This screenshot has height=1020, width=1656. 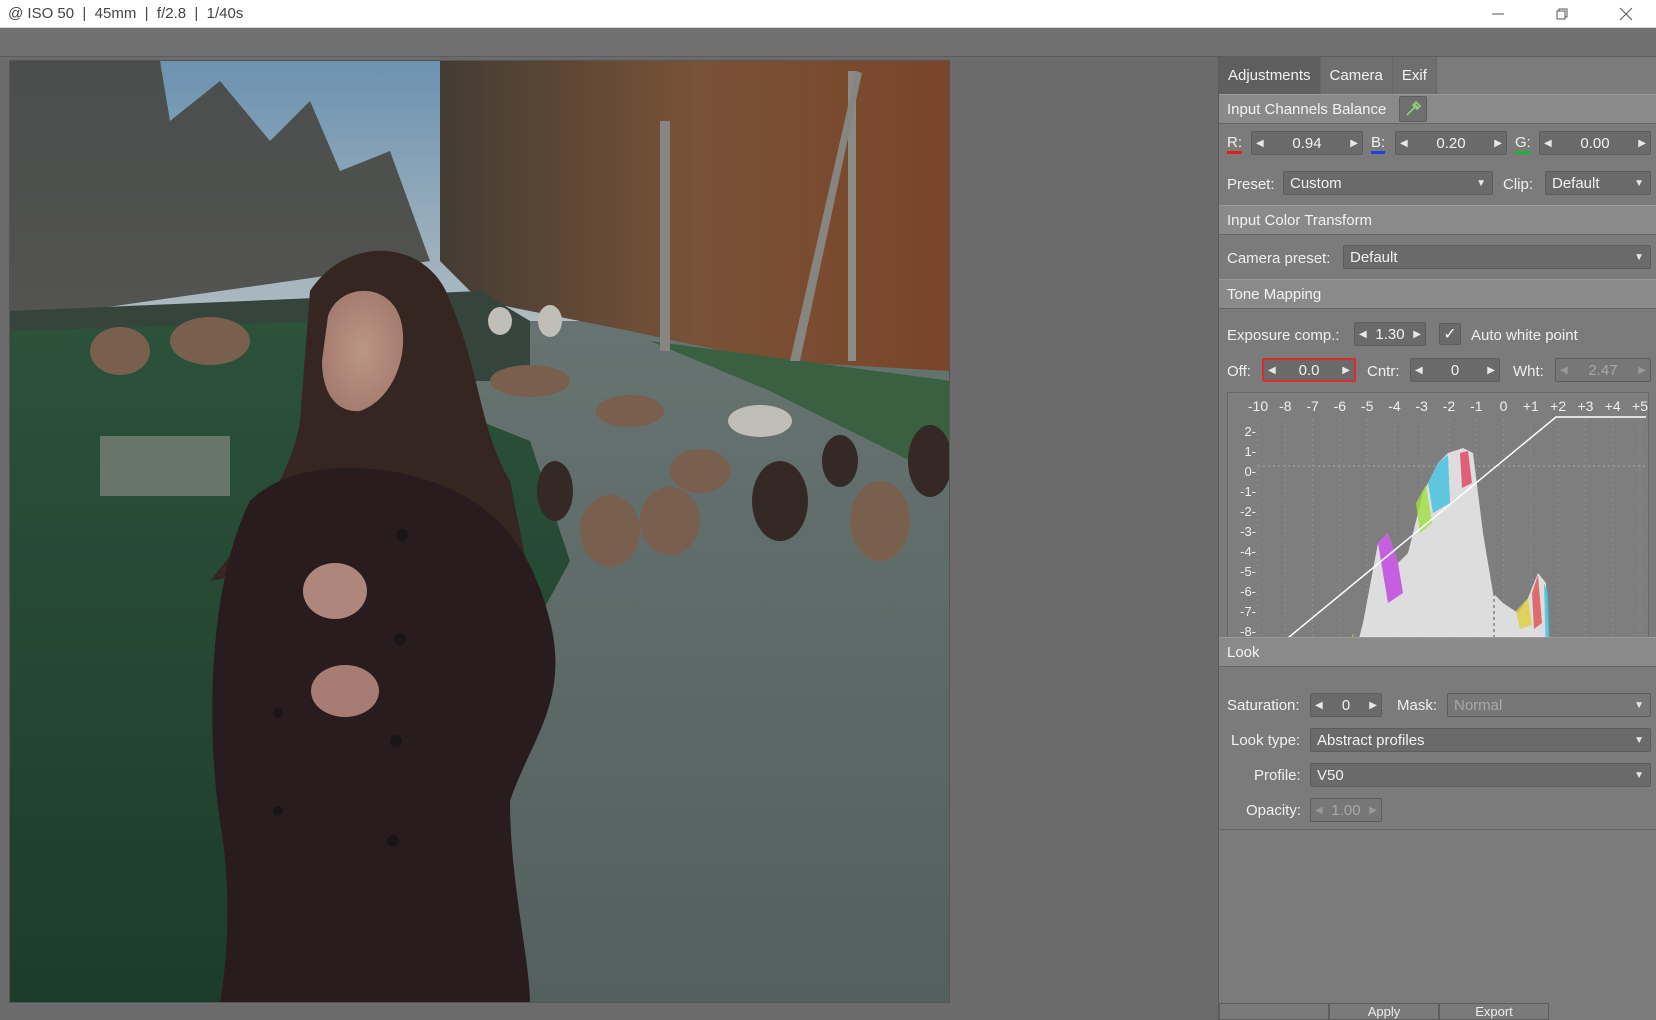 What do you see at coordinates (1640, 406) in the screenshot?
I see `x-tick-label: +5` at bounding box center [1640, 406].